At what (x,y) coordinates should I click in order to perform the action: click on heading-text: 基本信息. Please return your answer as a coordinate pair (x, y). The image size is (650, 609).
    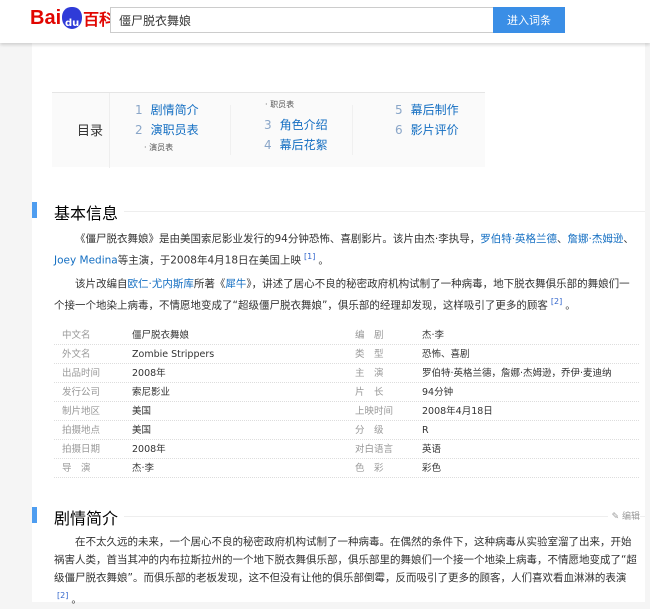
    Looking at the image, I should click on (89, 212).